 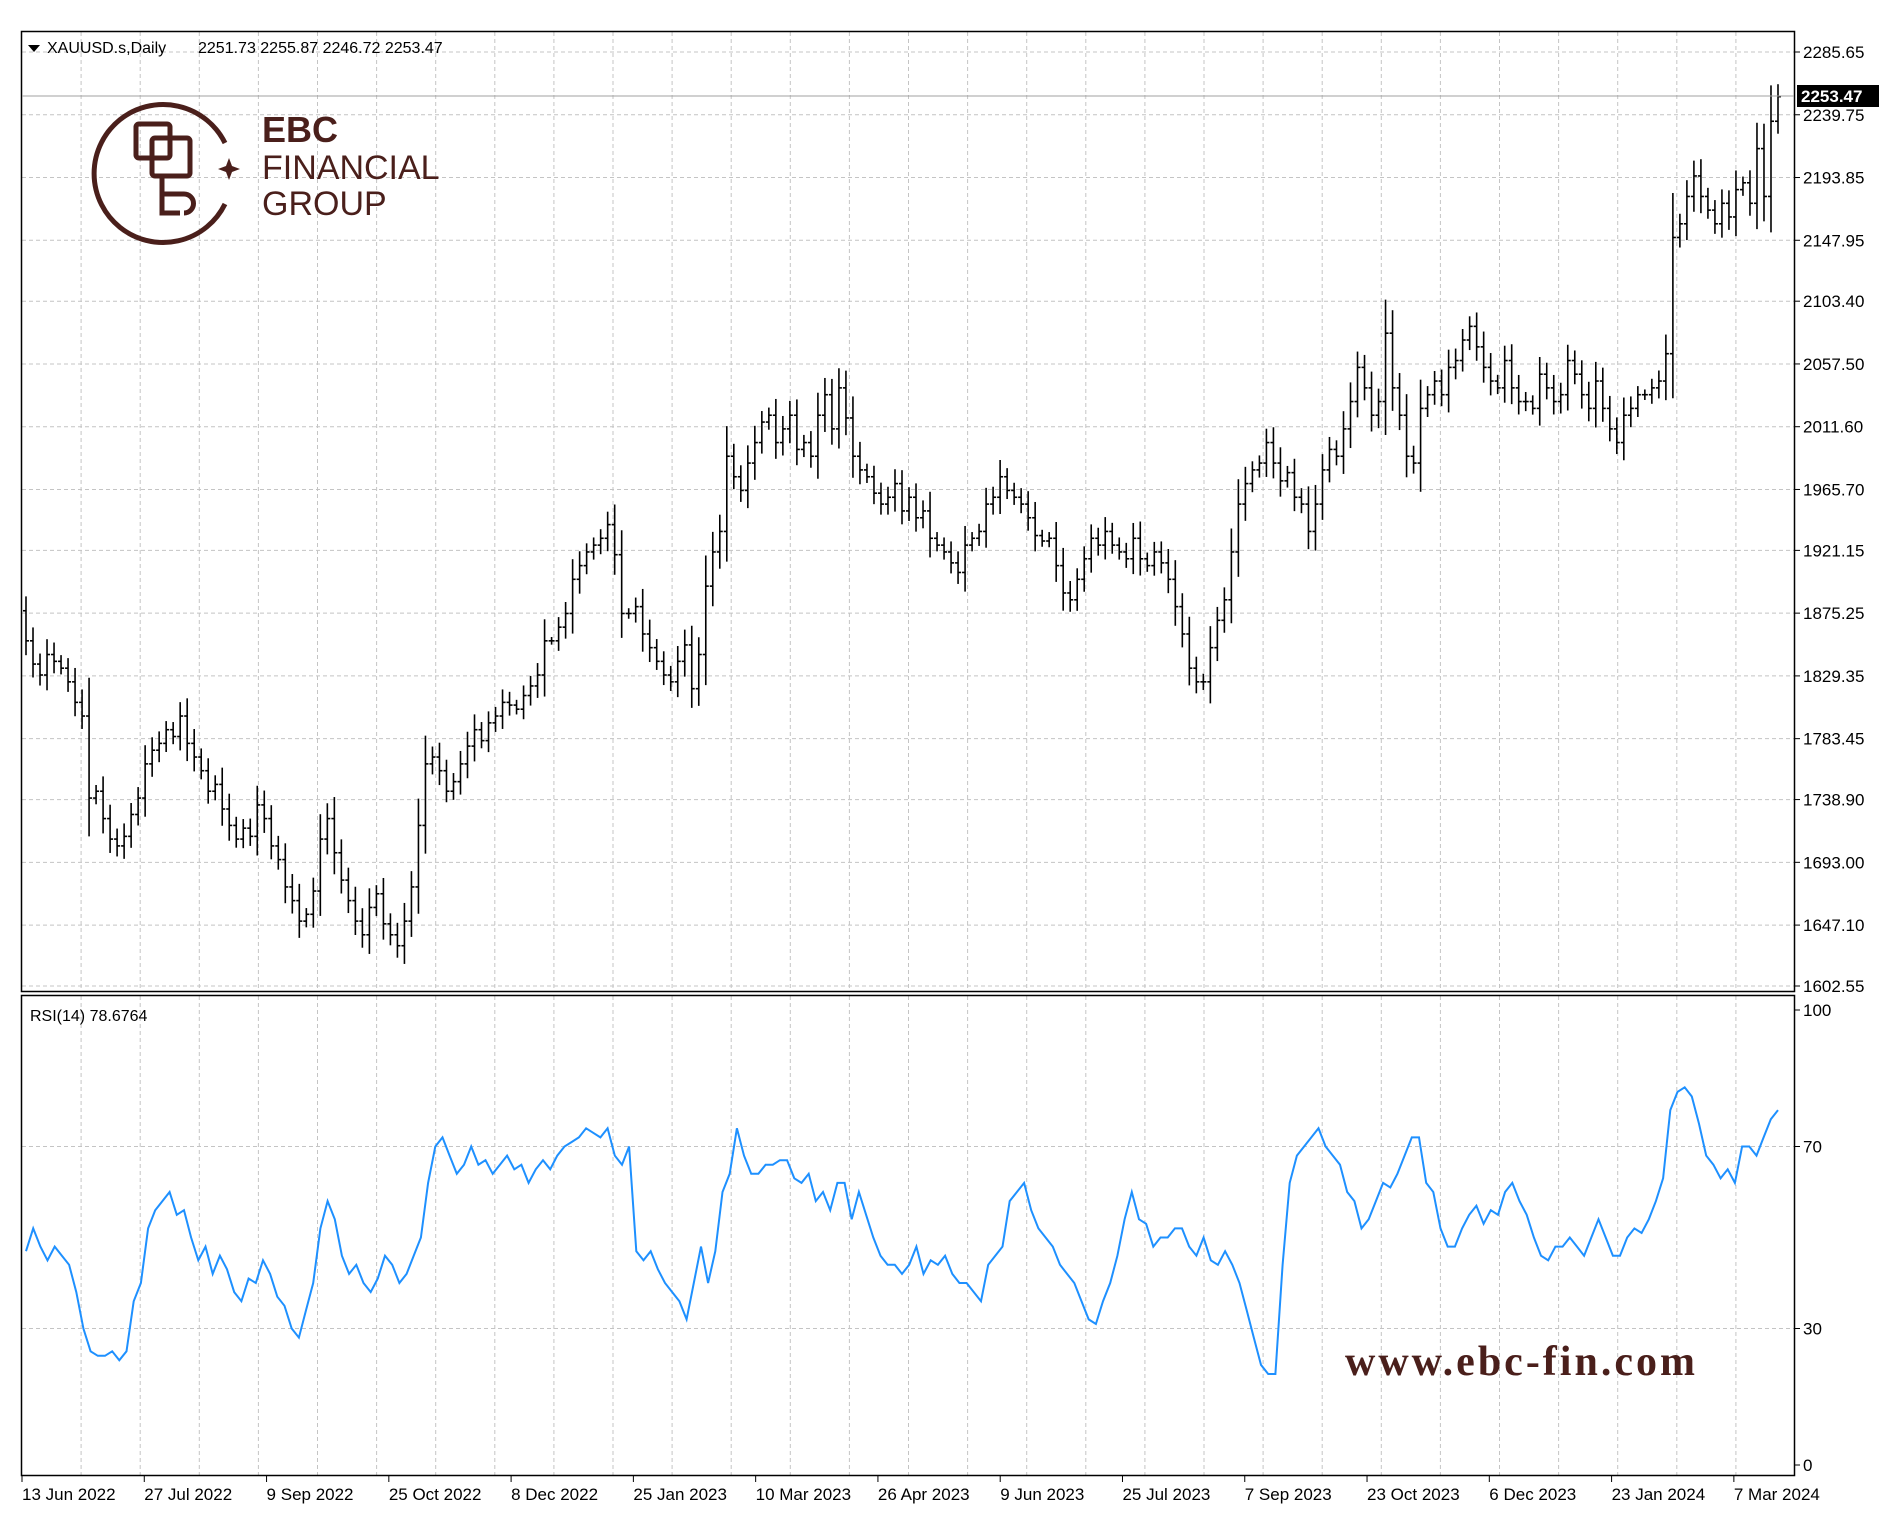 What do you see at coordinates (1833, 613) in the screenshot?
I see `price-tick-label: 1875.25` at bounding box center [1833, 613].